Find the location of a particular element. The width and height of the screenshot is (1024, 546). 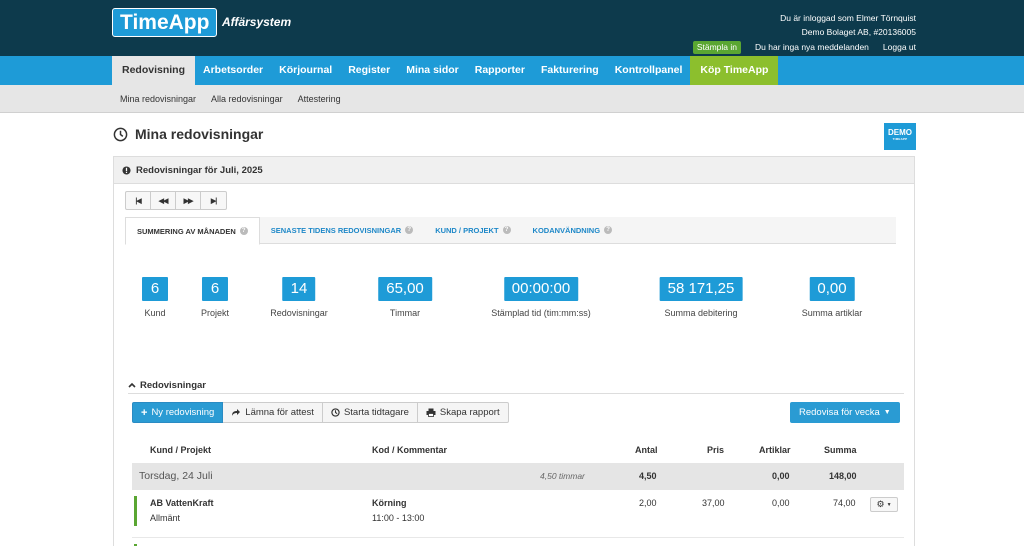

stat-summa-artiklar: 0,00 Summa artiklar is located at coordinates (832, 297).